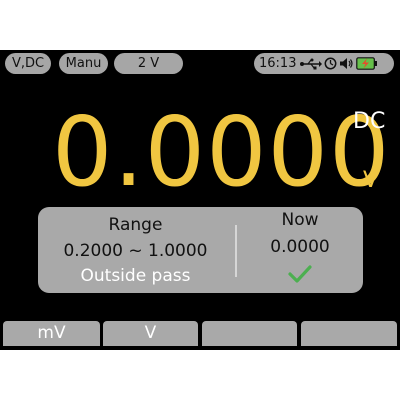  What do you see at coordinates (150, 333) in the screenshot?
I see `softkey-v: V` at bounding box center [150, 333].